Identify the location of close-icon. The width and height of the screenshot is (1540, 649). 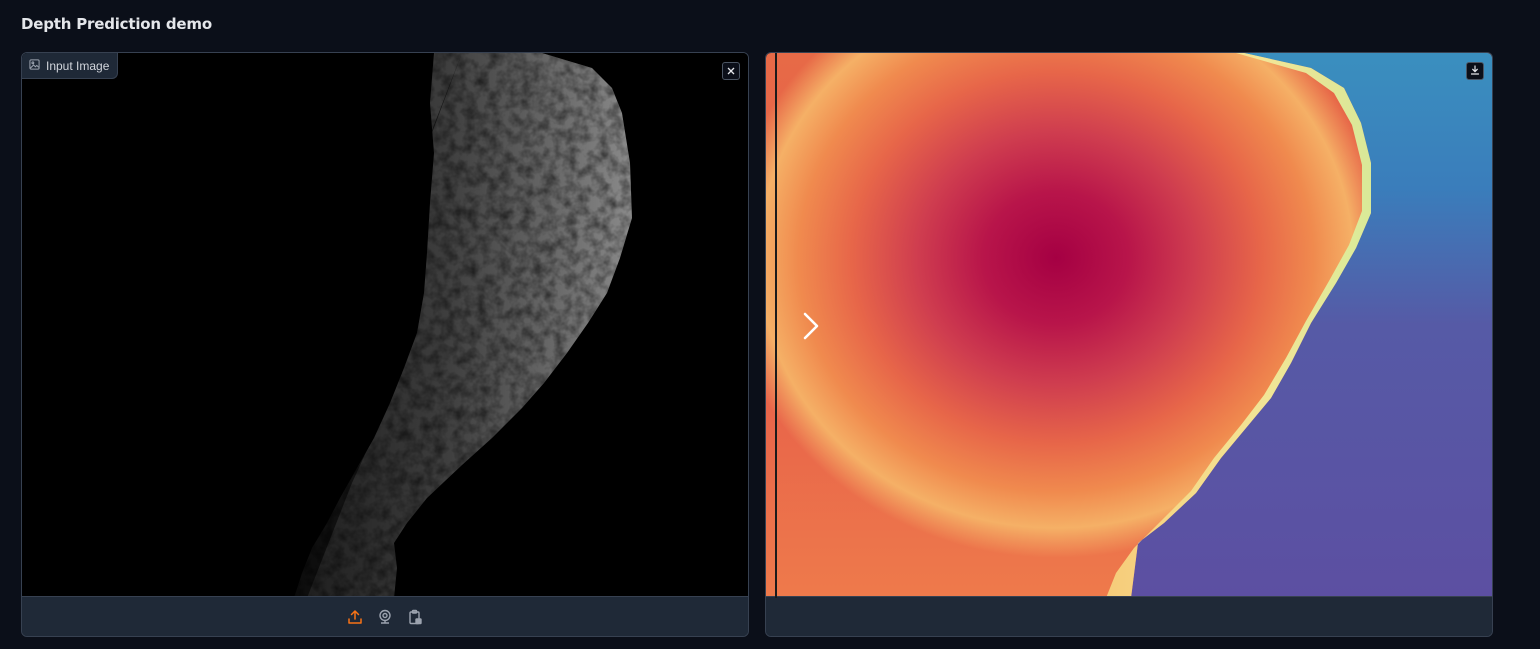
(731, 71).